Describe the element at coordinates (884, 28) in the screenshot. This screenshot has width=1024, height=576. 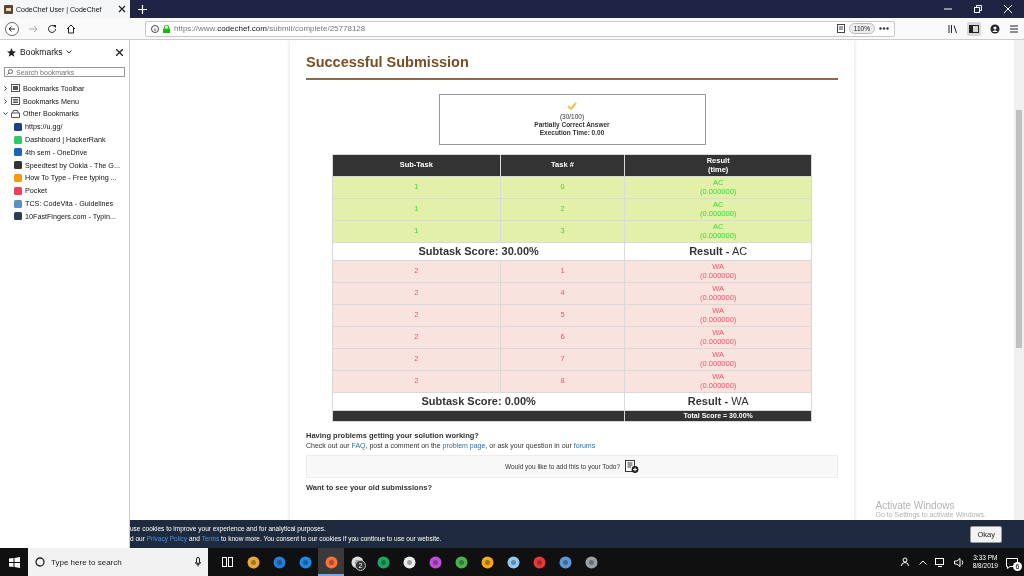
I see `more-icon` at that location.